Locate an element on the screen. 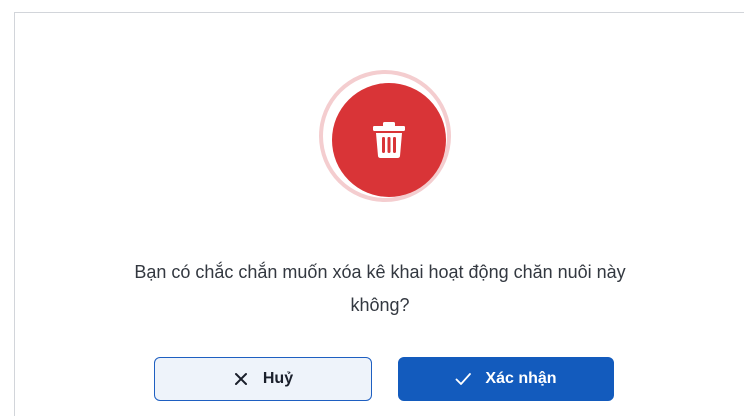 This screenshot has width=744, height=416. trash-icon-circle is located at coordinates (389, 140).